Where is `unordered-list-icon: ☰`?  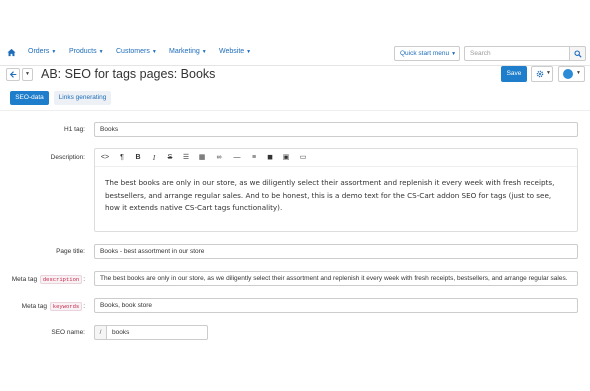 unordered-list-icon: ☰ is located at coordinates (186, 158).